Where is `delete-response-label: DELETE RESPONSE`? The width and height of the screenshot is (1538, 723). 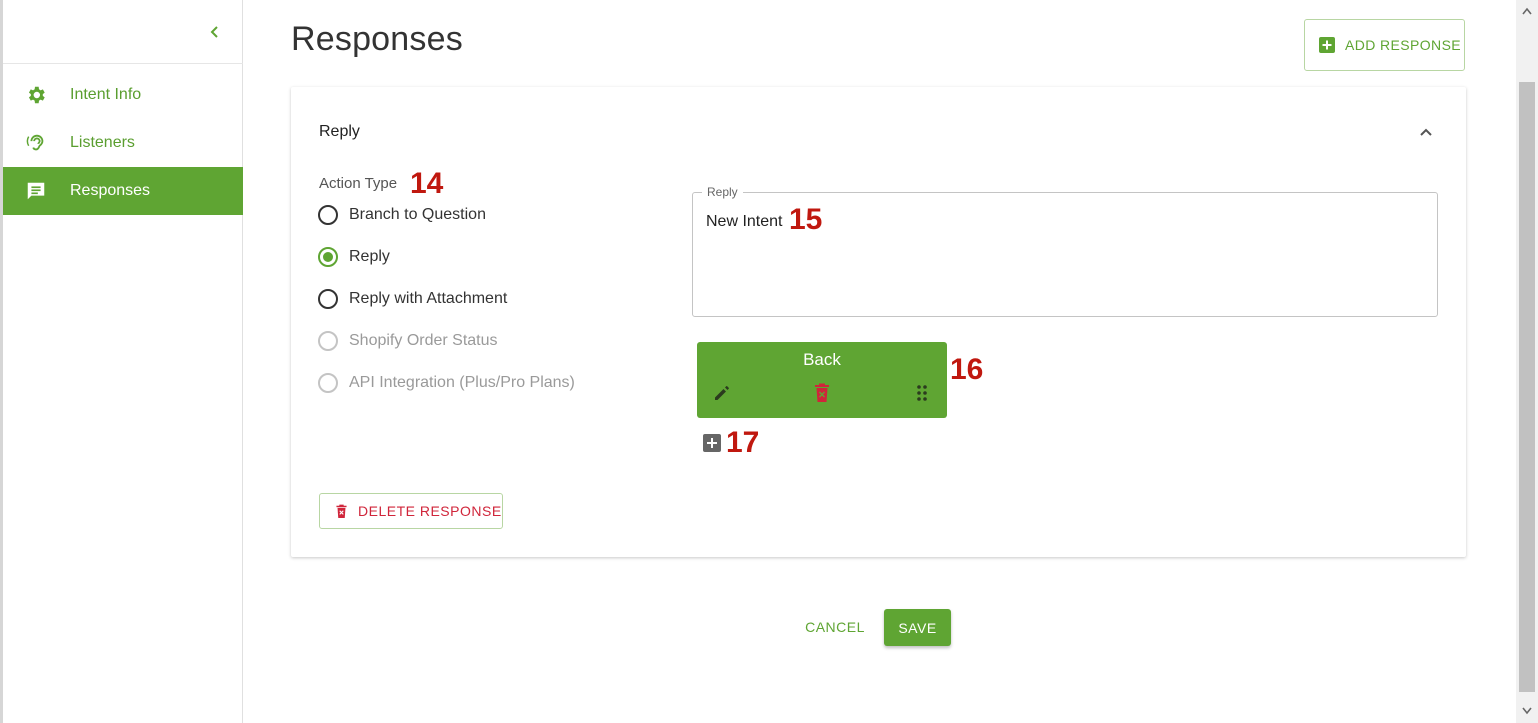
delete-response-label: DELETE RESPONSE is located at coordinates (430, 511).